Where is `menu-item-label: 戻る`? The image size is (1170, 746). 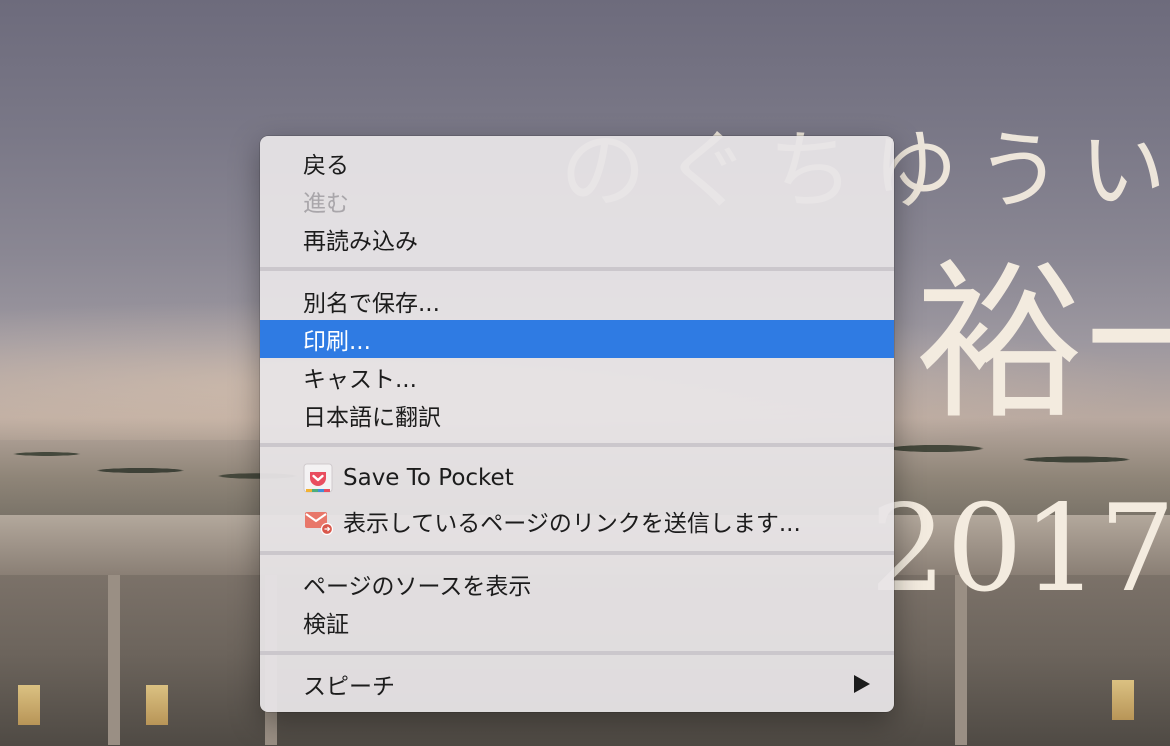
menu-item-label: 戻る is located at coordinates (326, 166).